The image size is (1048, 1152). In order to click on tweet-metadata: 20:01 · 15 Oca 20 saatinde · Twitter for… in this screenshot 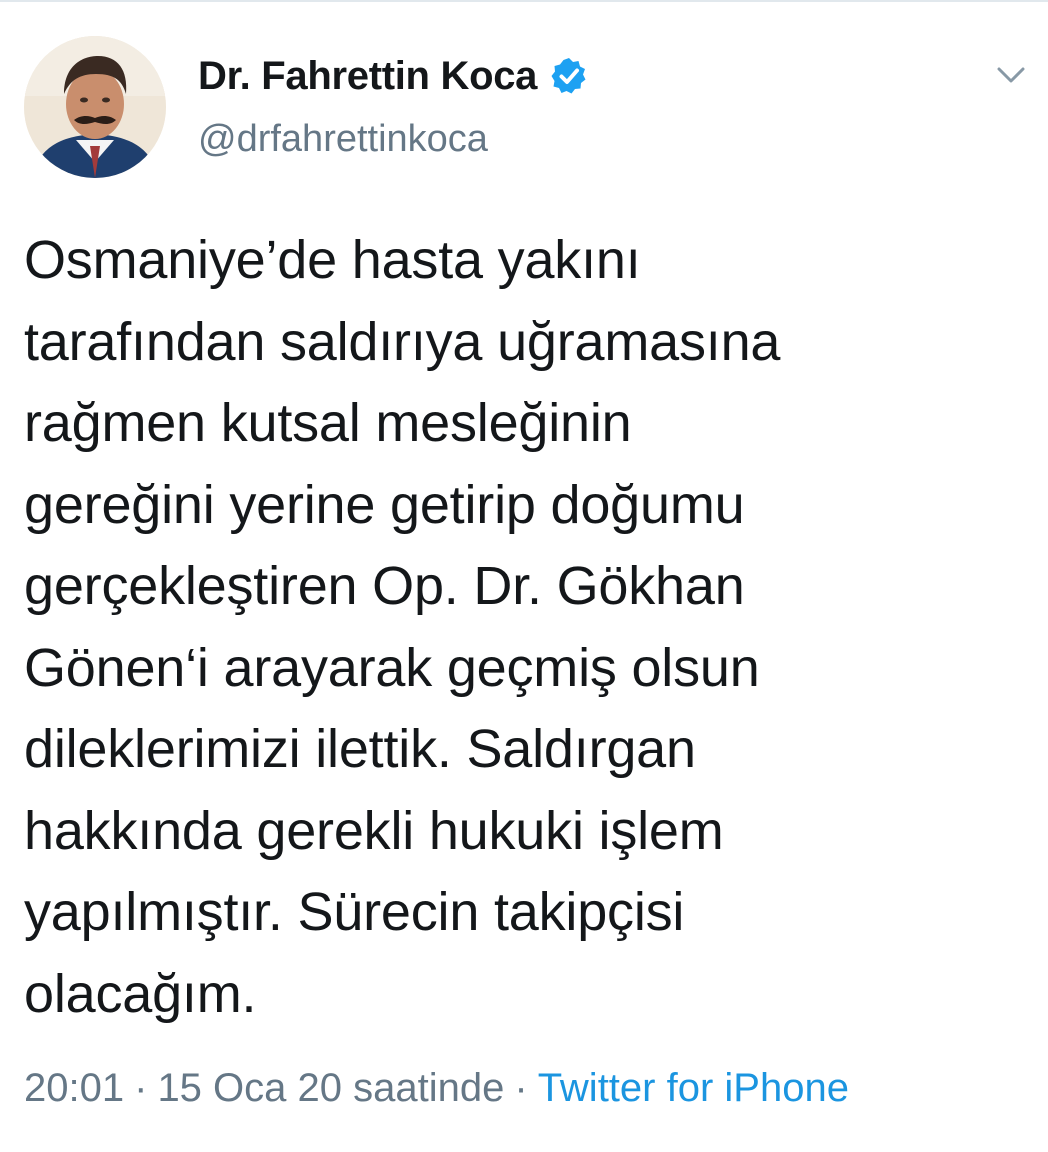, I will do `click(436, 1088)`.